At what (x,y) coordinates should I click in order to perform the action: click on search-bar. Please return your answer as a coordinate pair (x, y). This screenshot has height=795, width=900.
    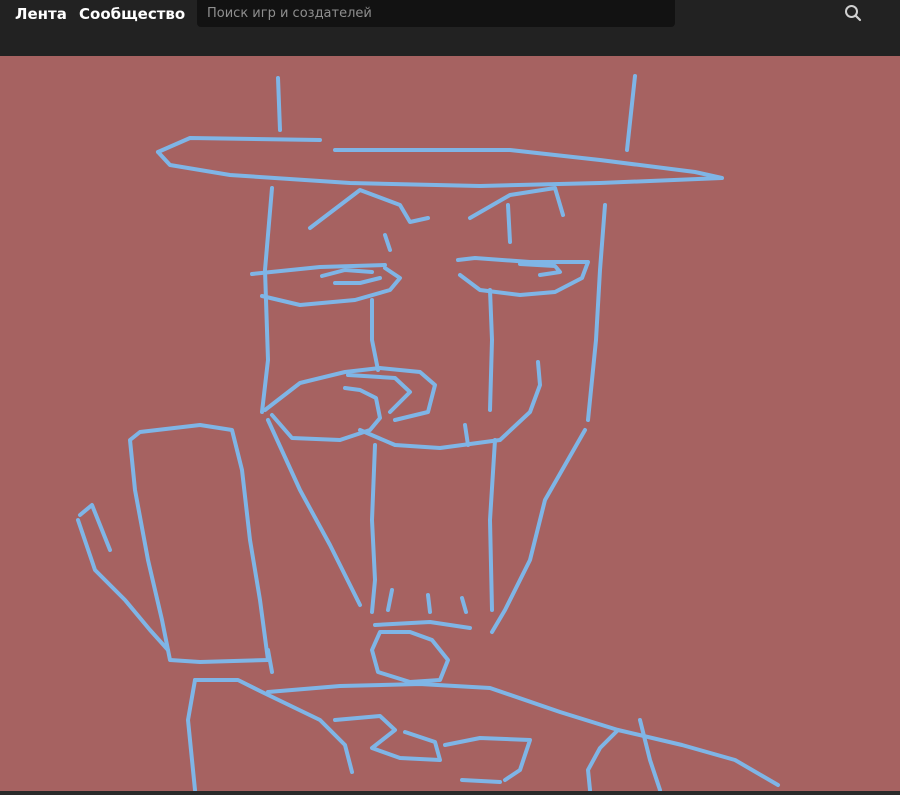
    Looking at the image, I should click on (529, 13).